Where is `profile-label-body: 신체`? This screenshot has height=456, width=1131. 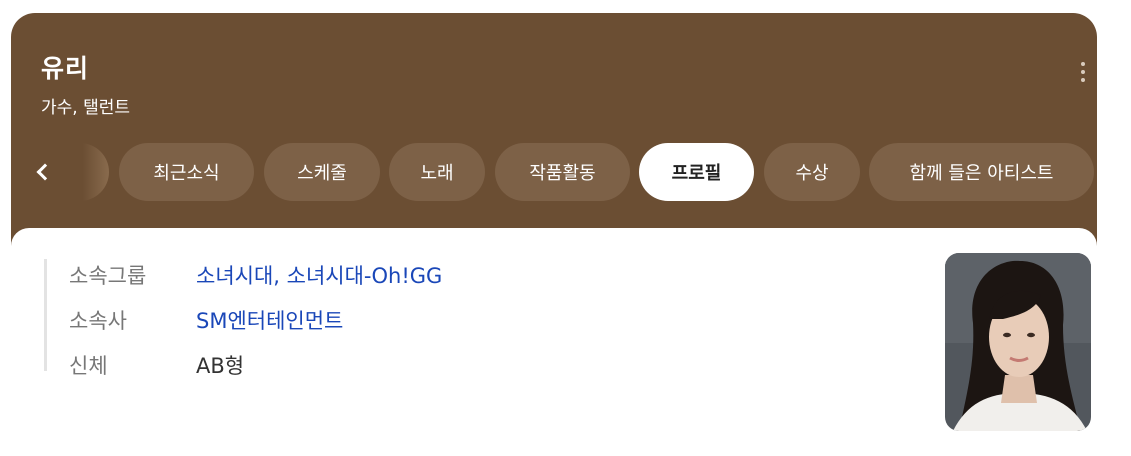
profile-label-body: 신체 is located at coordinates (88, 366).